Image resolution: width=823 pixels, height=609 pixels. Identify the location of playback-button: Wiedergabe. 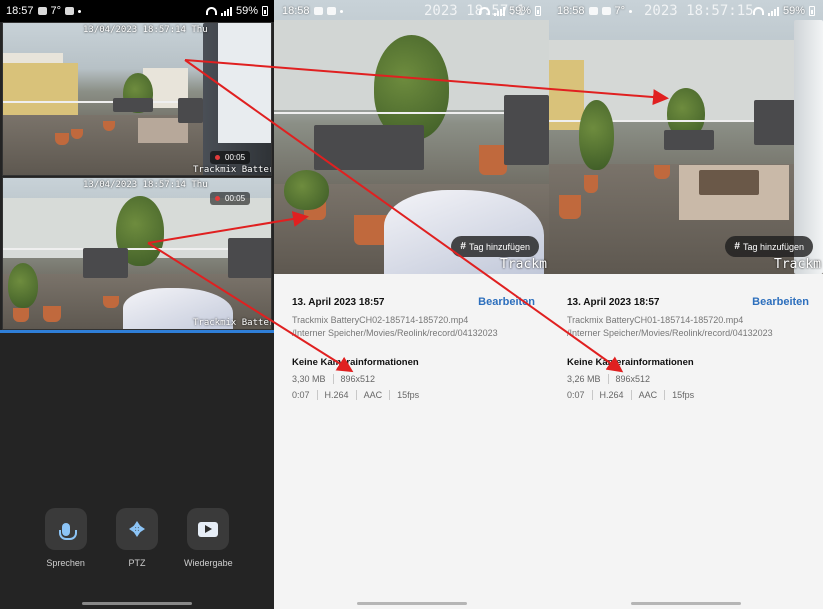
(208, 538).